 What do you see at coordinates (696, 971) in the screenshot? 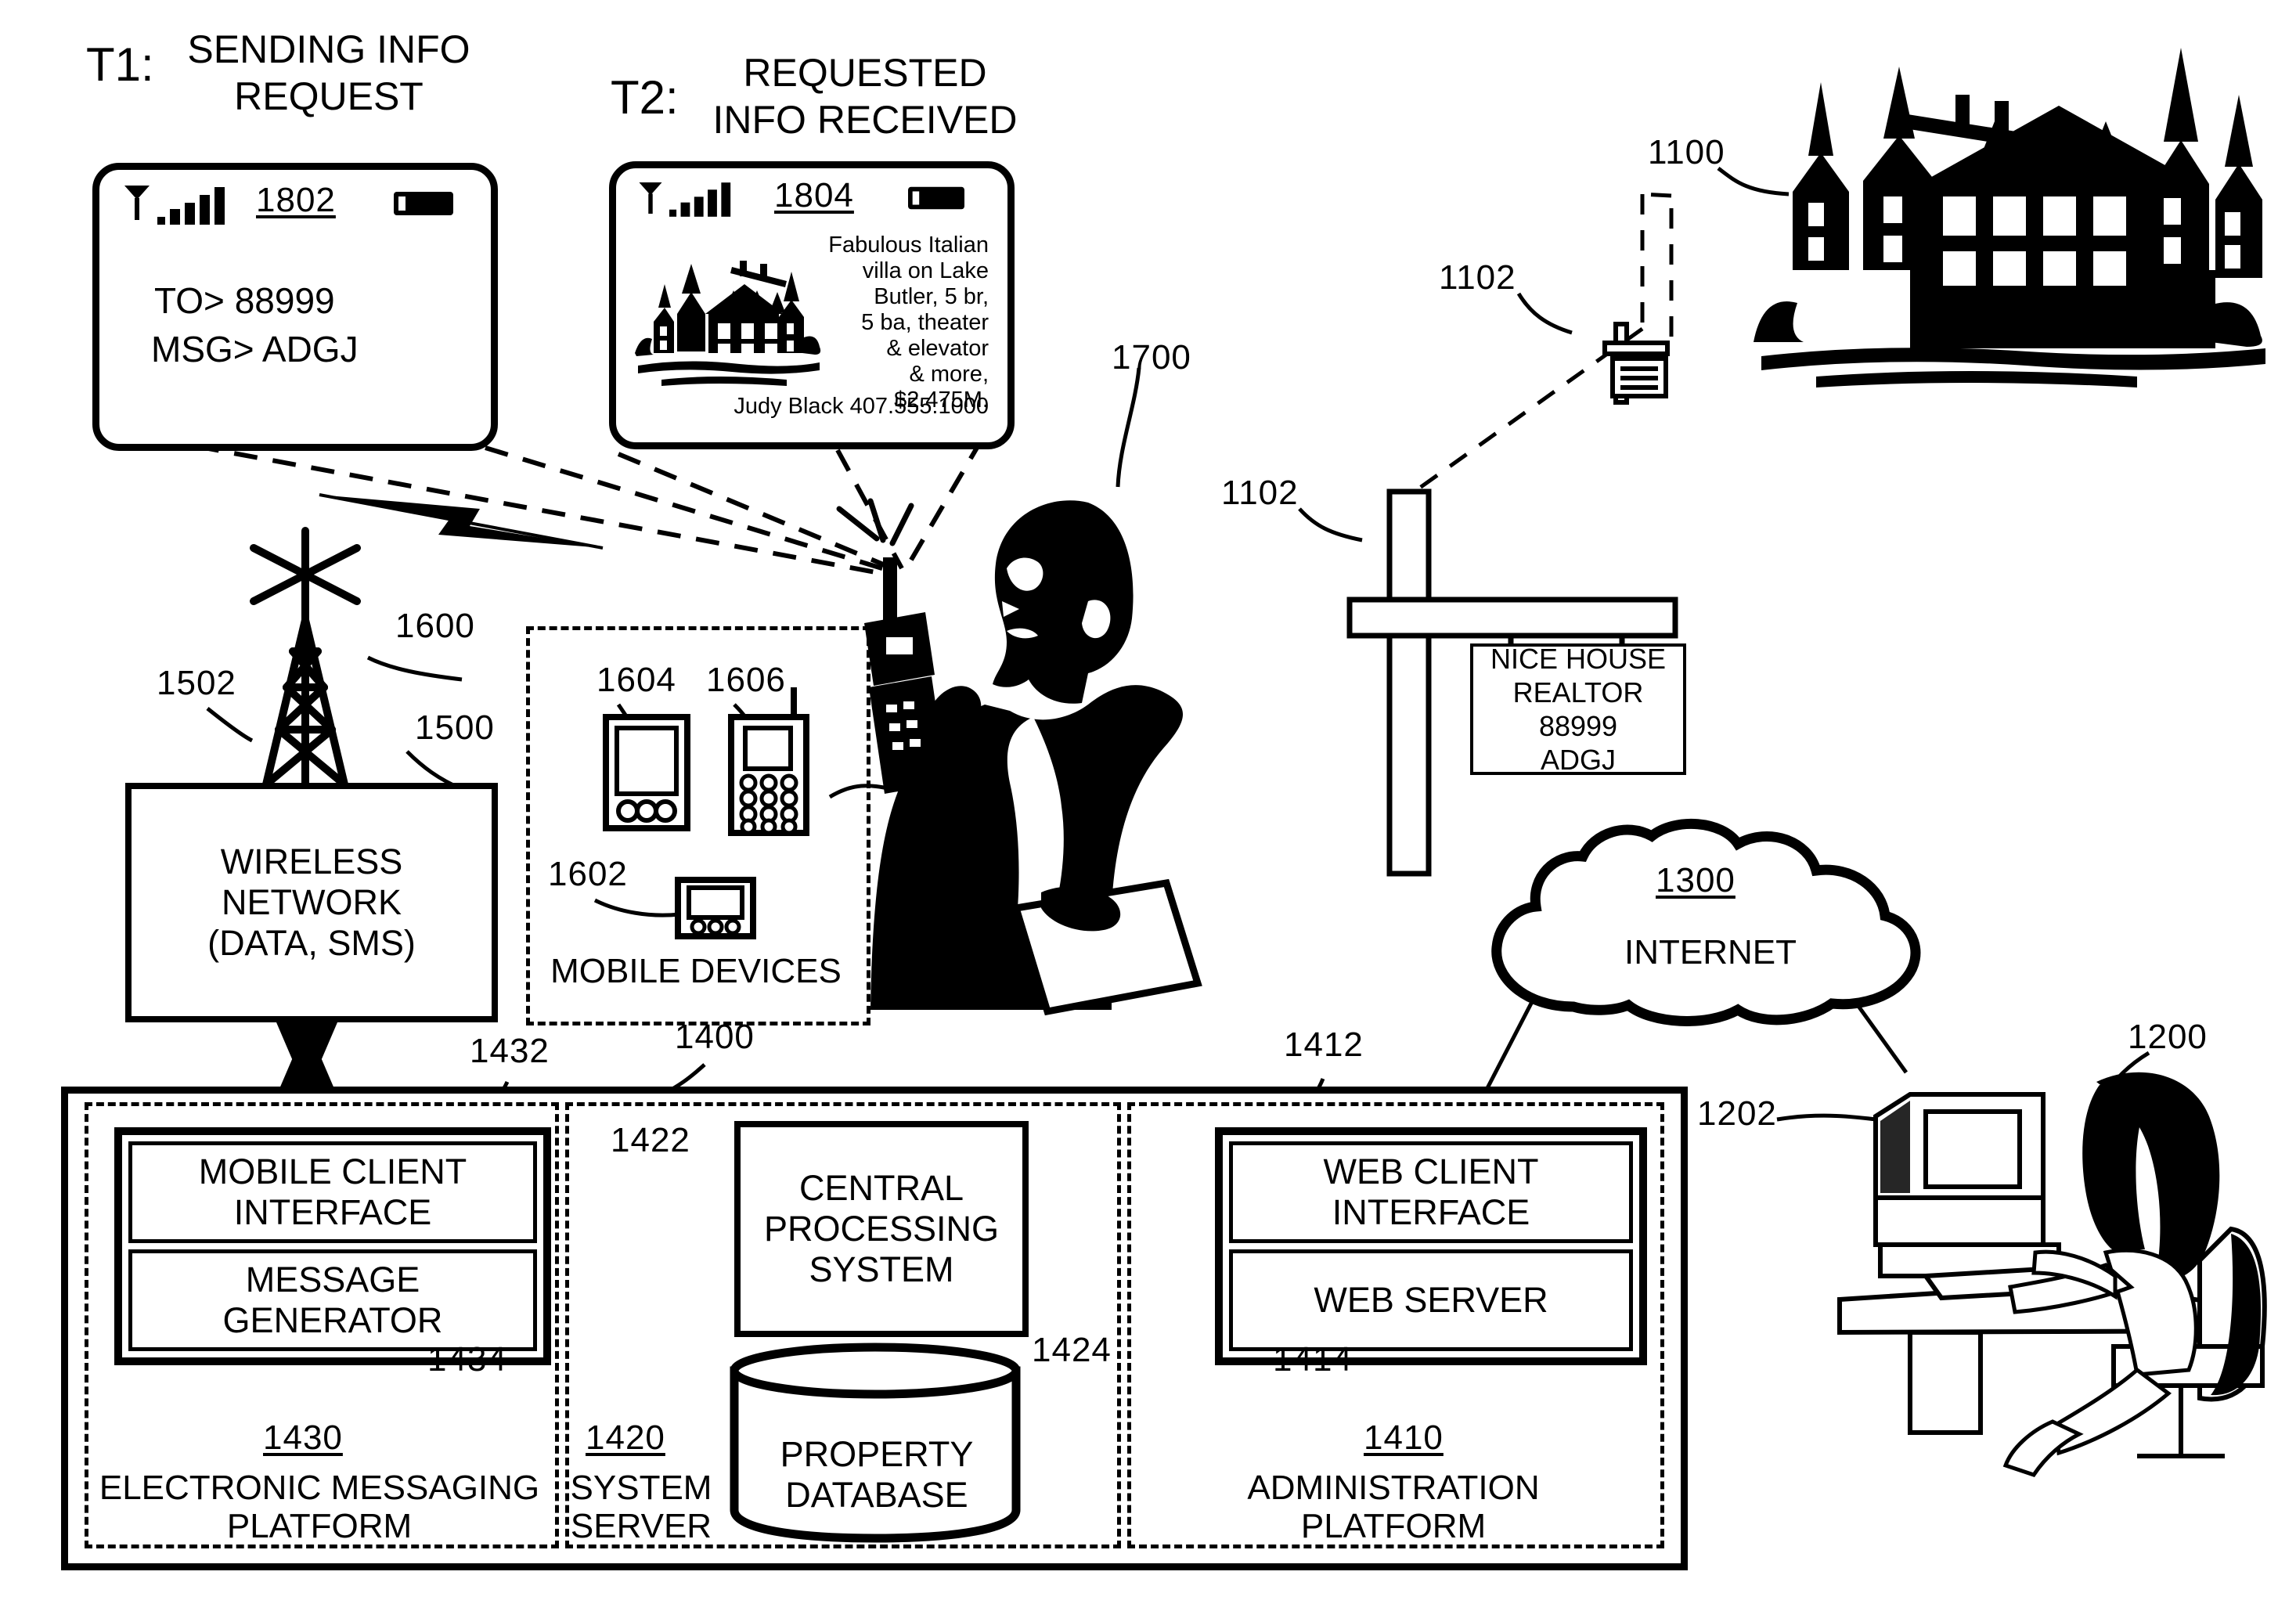
I see `mobile-devices-label: MOBILE DEVICES` at bounding box center [696, 971].